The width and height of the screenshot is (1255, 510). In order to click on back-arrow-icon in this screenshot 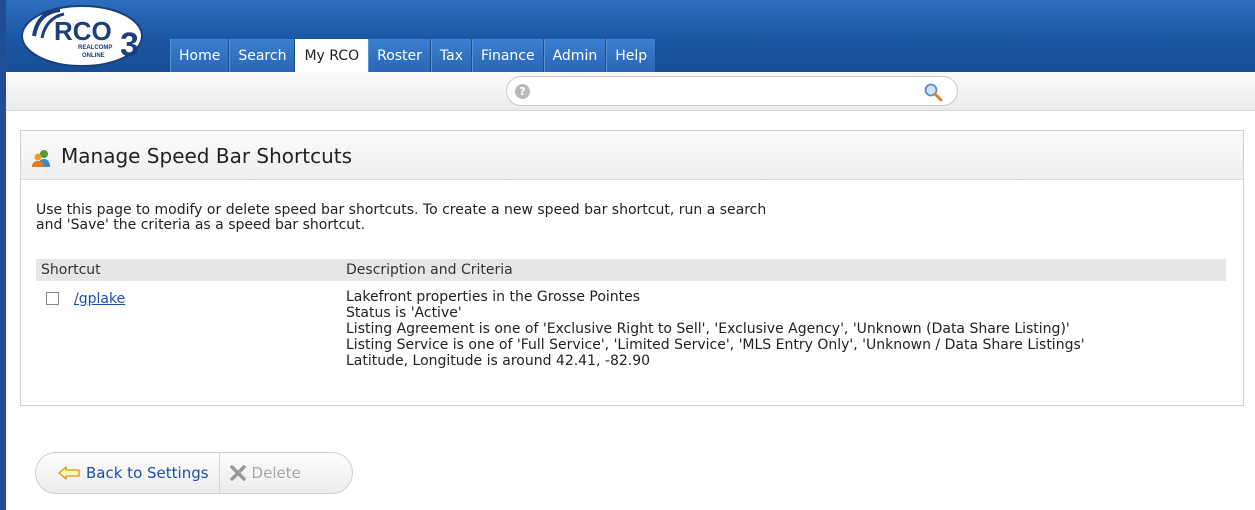, I will do `click(69, 473)`.